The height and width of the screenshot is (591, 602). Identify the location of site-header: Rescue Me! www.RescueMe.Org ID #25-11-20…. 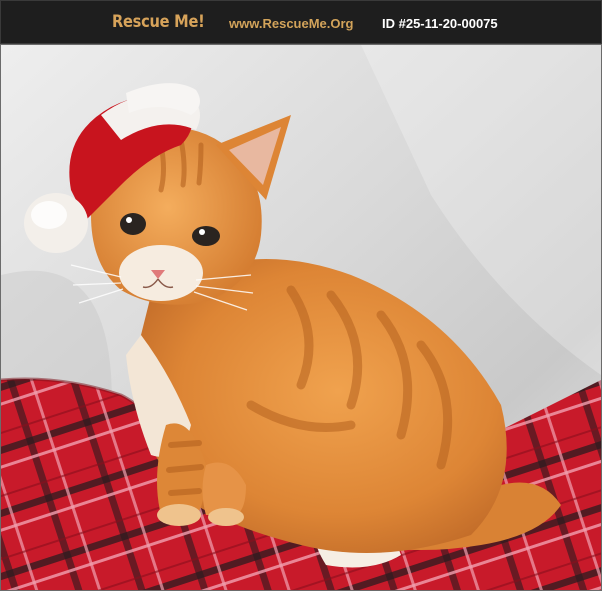
(301, 22).